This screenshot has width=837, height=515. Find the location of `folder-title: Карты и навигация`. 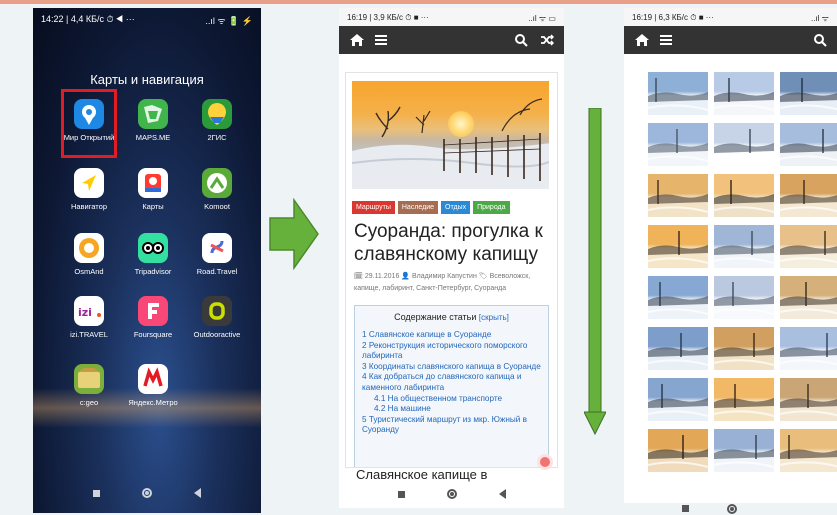

folder-title: Карты и навигация is located at coordinates (147, 79).